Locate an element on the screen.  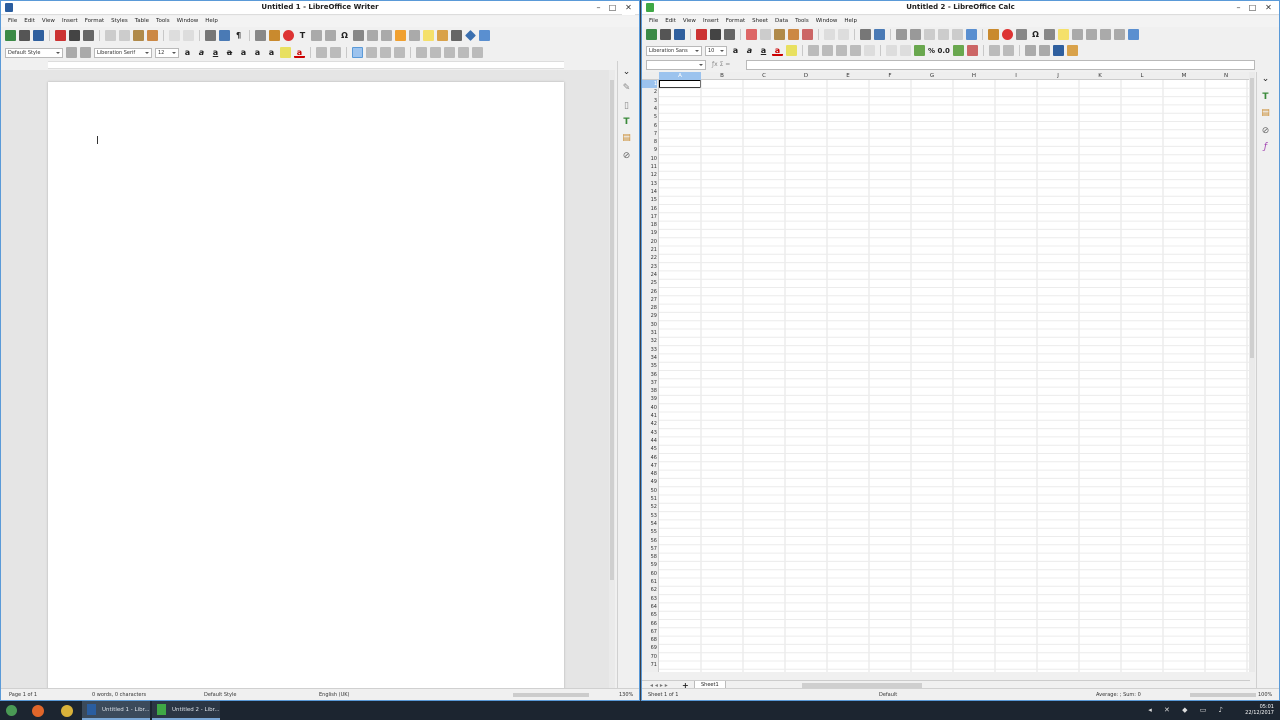
insert-textbox-icon: T is located at coordinates (302, 35).